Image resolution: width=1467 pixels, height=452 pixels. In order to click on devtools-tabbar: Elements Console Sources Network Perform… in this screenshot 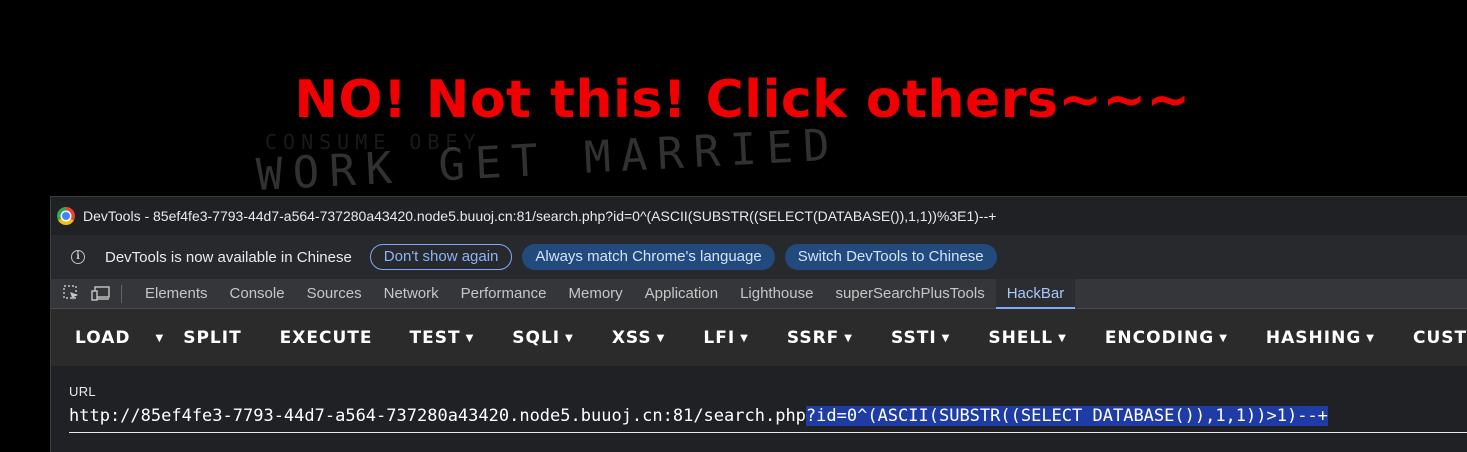, I will do `click(759, 293)`.